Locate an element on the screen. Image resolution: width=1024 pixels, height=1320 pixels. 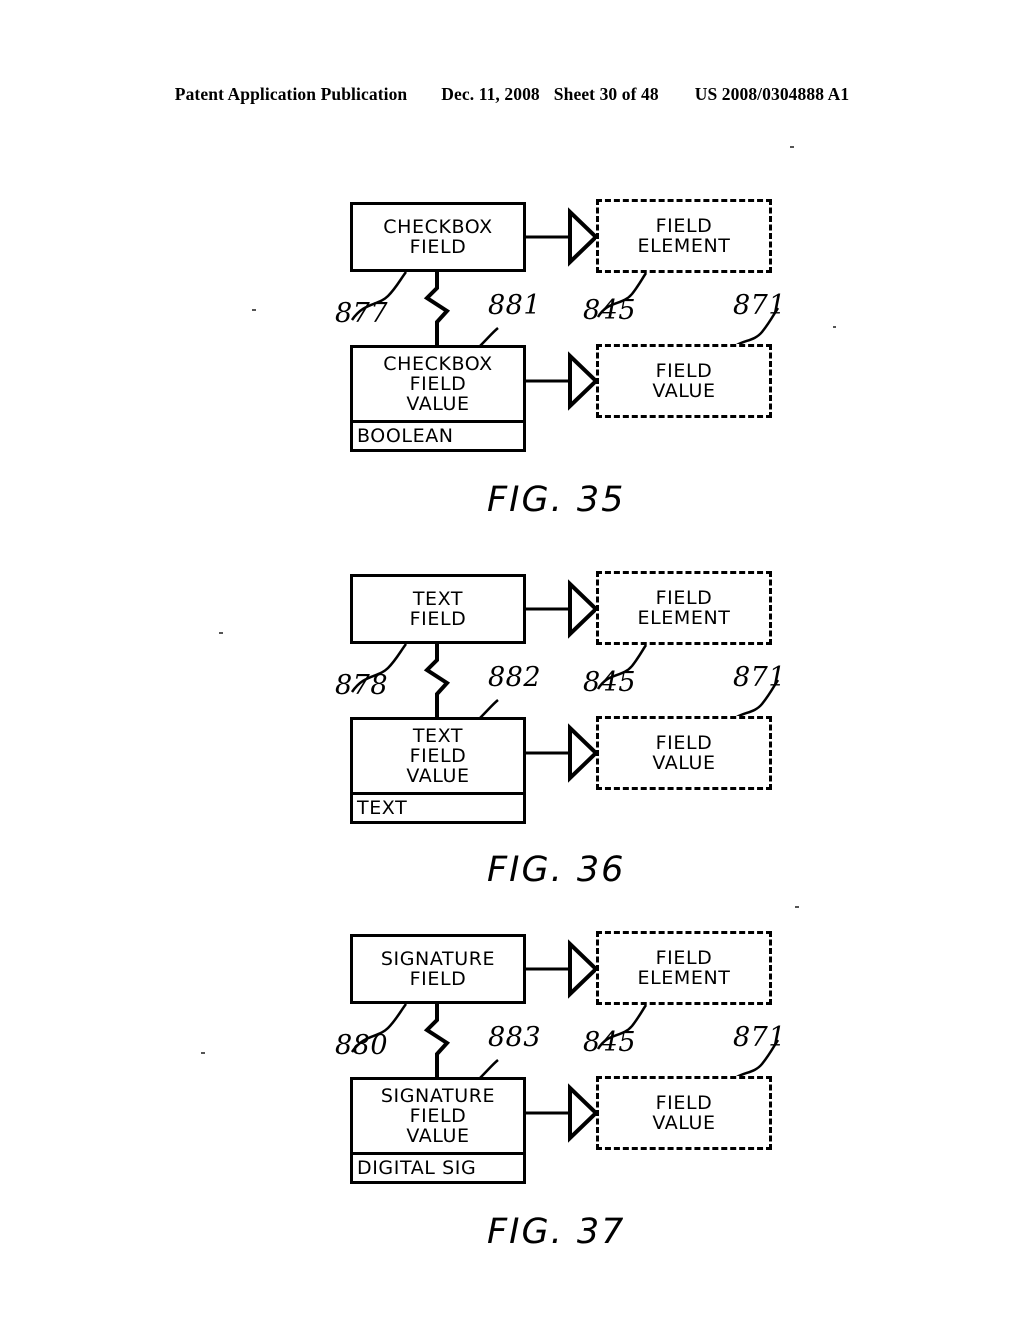
checkbox-field-value-type-label: BOOLEAN is located at coordinates (405, 436).